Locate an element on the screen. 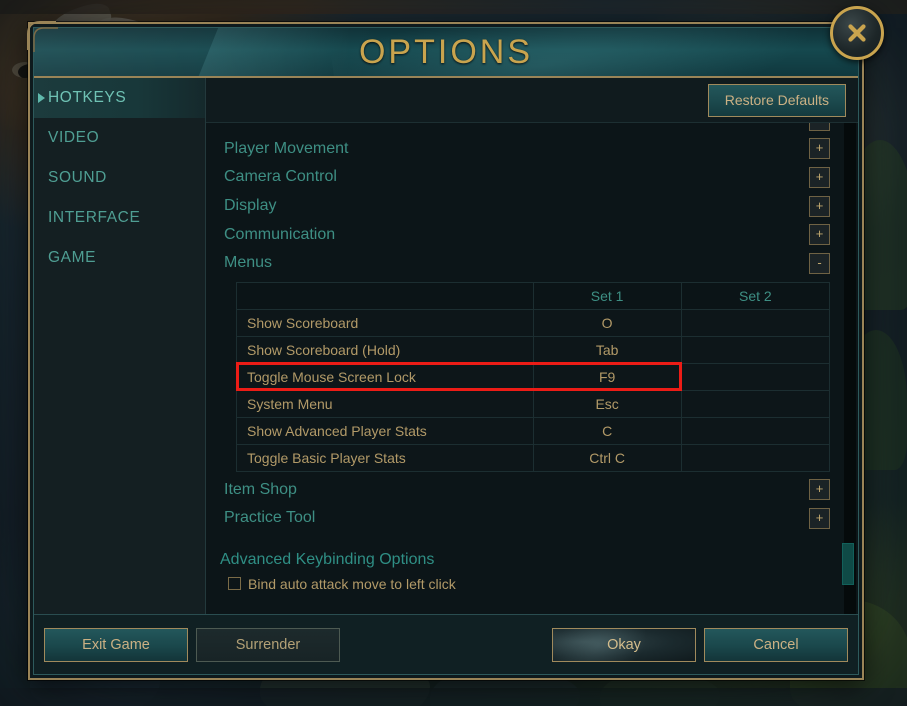  expand-button: + is located at coordinates (819, 127).